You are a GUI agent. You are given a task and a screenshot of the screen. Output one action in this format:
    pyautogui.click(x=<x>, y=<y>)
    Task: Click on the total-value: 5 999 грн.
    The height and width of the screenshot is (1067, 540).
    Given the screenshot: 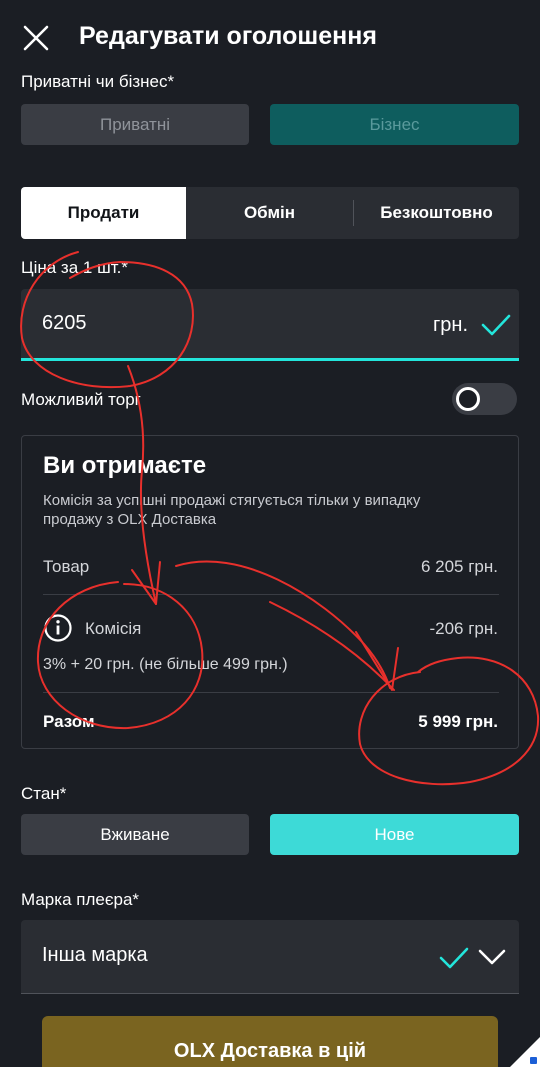 What is the action you would take?
    pyautogui.click(x=458, y=721)
    